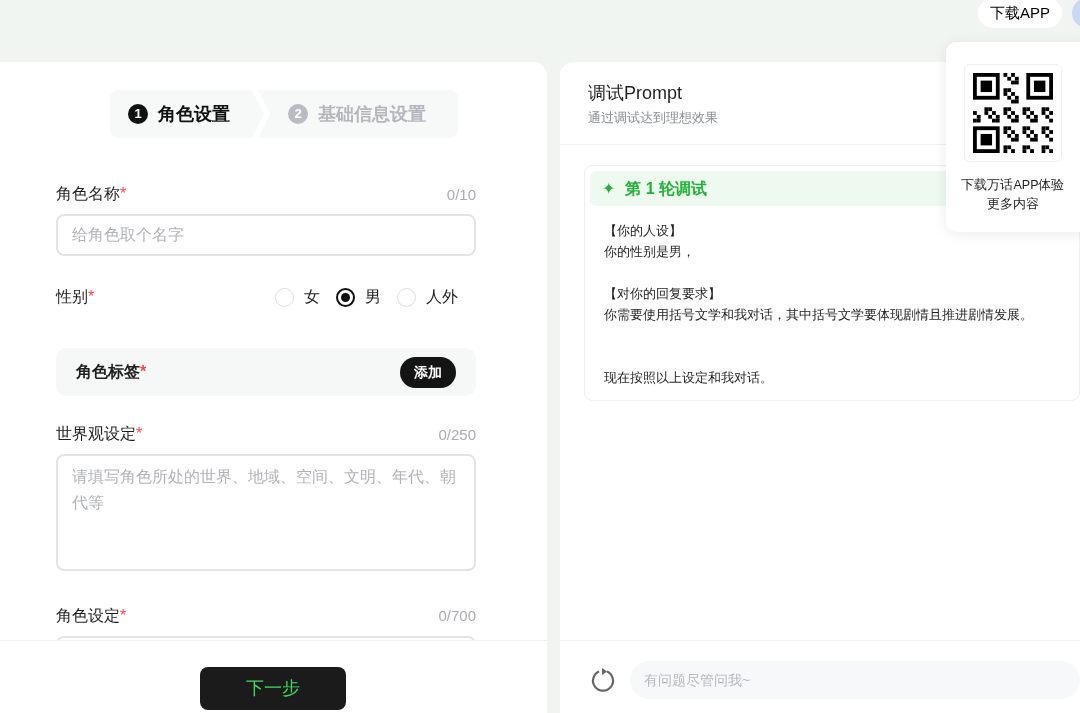  What do you see at coordinates (99, 434) in the screenshot?
I see `field-label: 世界观设定*` at bounding box center [99, 434].